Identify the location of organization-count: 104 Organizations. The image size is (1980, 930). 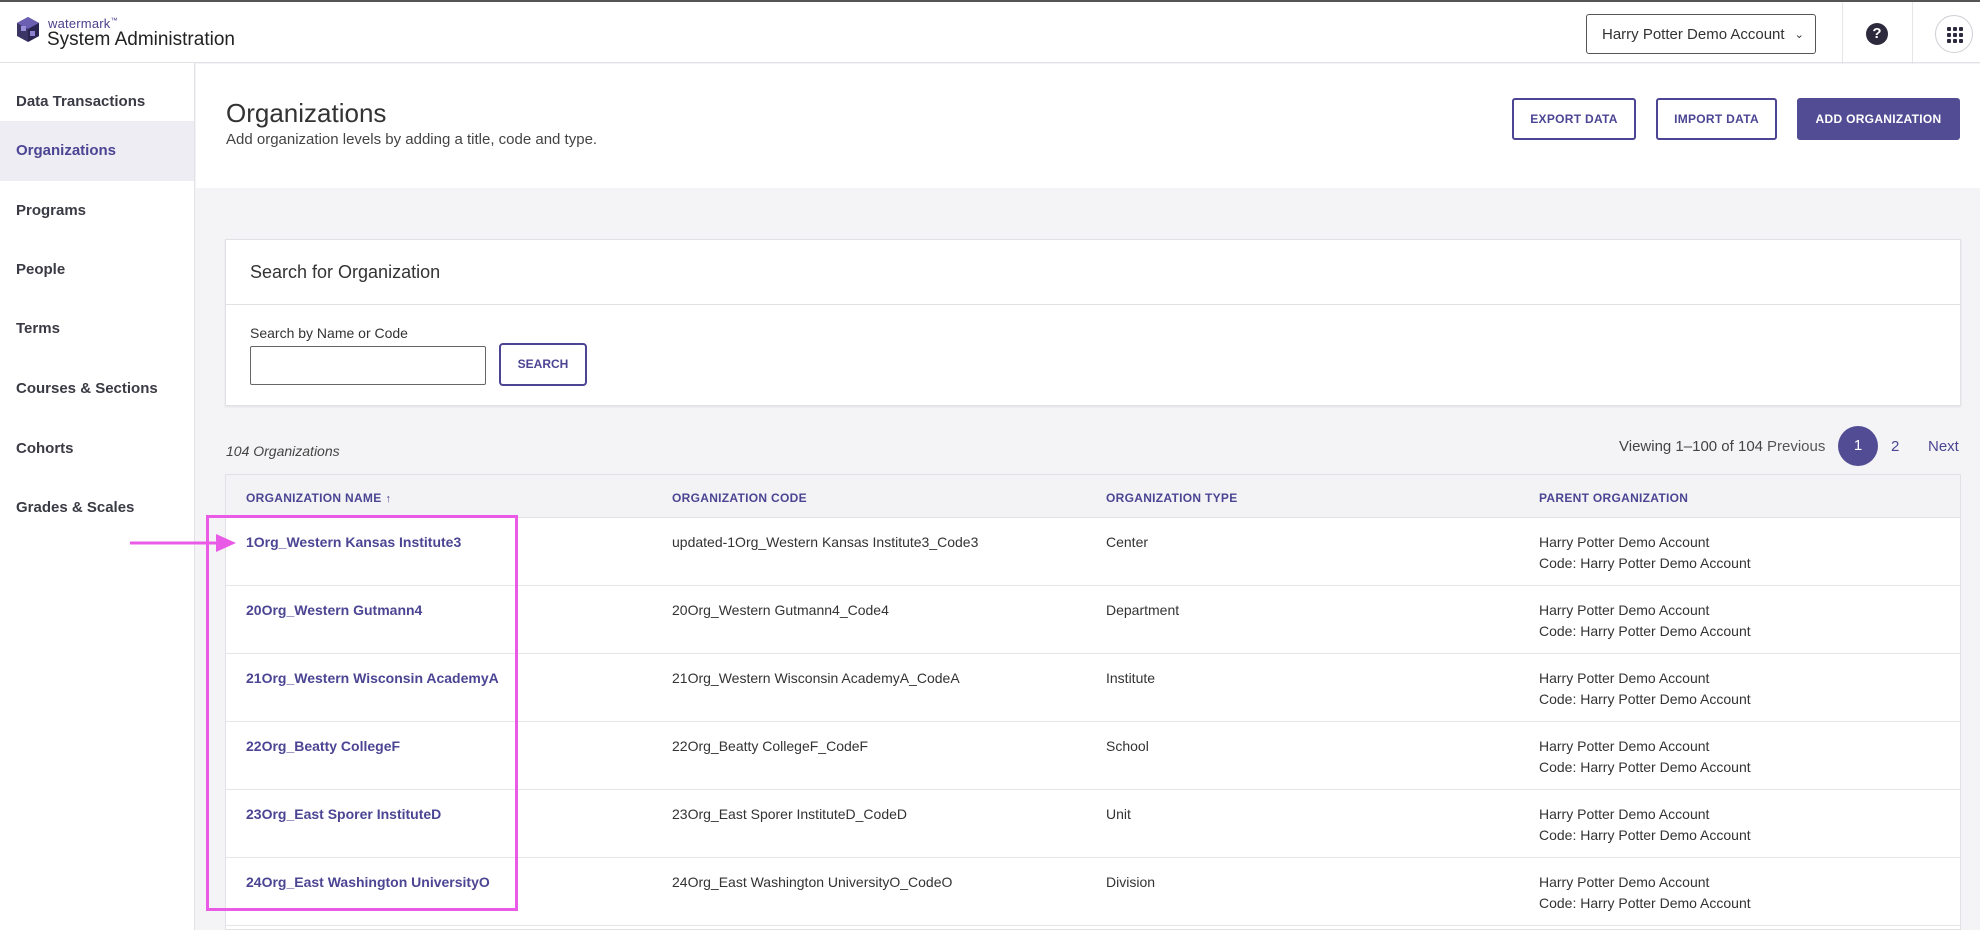
(283, 451).